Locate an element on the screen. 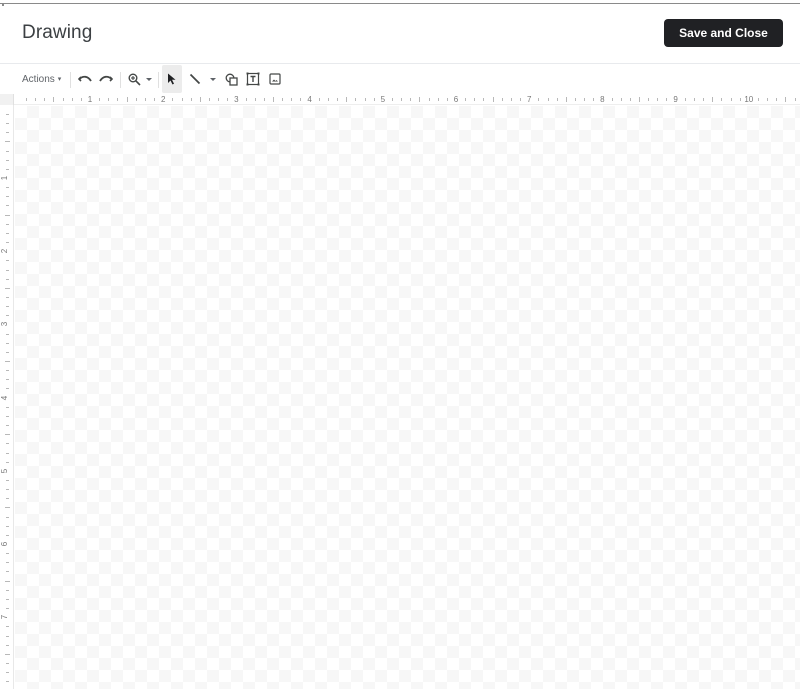  actions-label: Actions is located at coordinates (38, 79).